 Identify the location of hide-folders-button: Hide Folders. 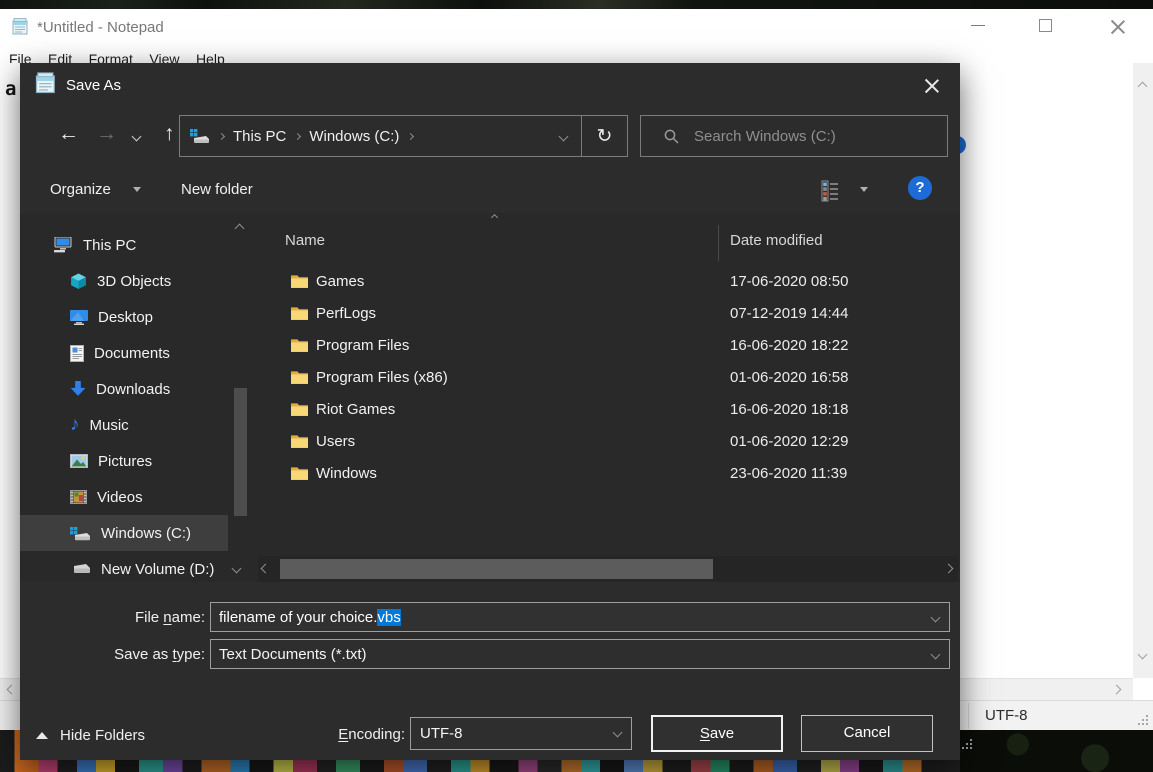
(90, 735).